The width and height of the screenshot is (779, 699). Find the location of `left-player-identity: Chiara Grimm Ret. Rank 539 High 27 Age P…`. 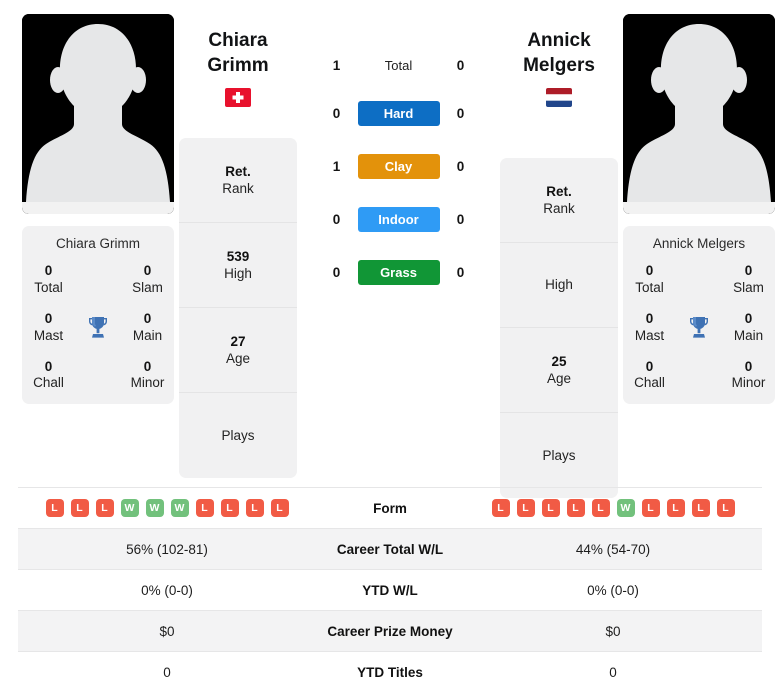

left-player-identity: Chiara Grimm Ret. Rank 539 High 27 Age P… is located at coordinates (238, 239).